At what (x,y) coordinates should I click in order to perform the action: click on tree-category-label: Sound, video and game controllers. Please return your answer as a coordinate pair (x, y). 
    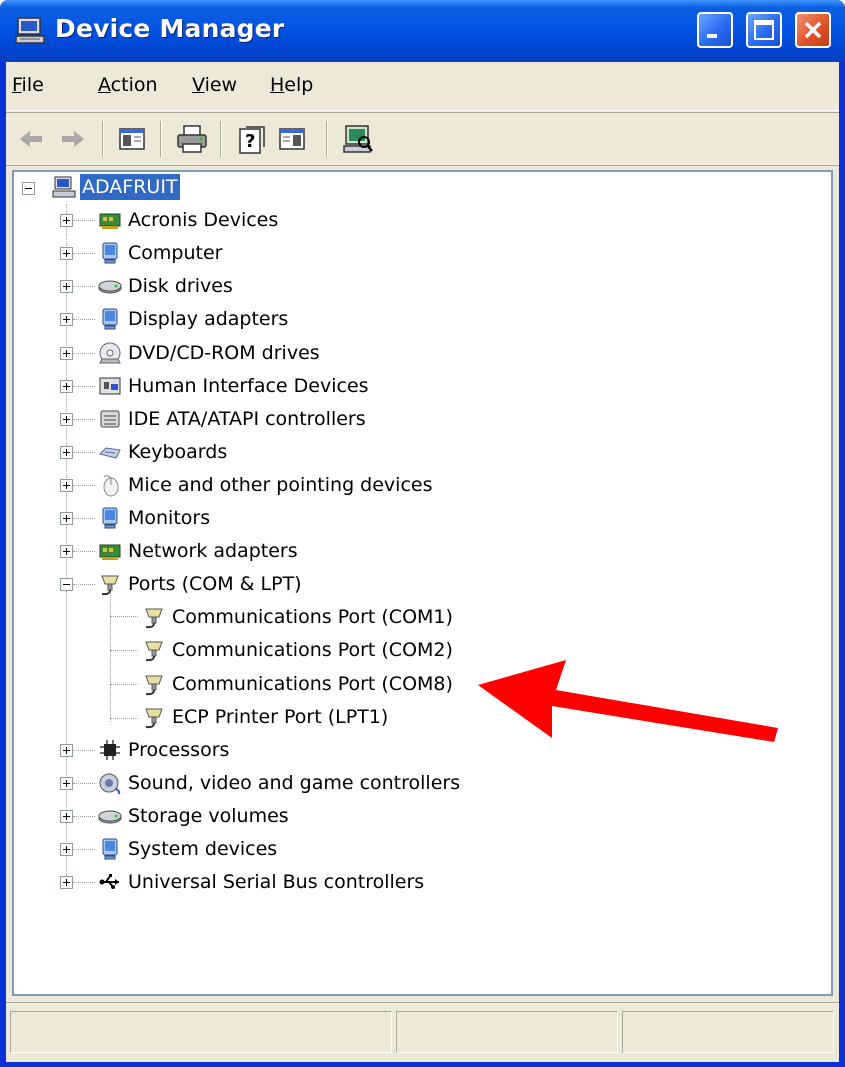
    Looking at the image, I should click on (294, 783).